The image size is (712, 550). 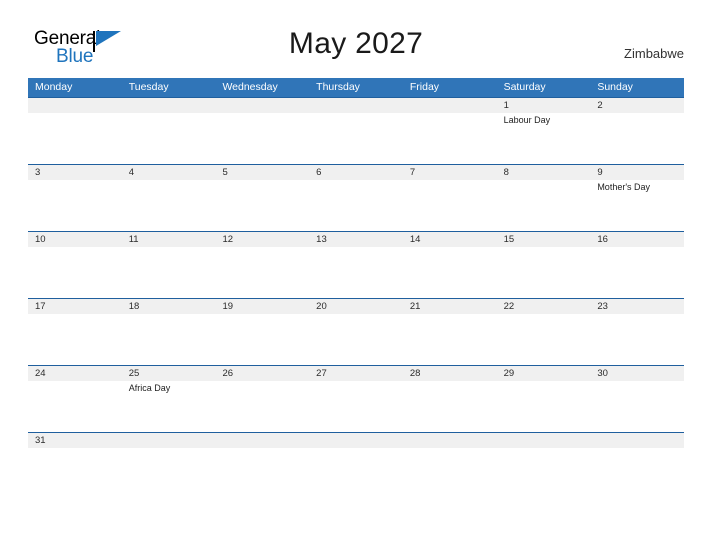 I want to click on week-row: 17 18 19 20 21 22 23, so click(x=356, y=331).